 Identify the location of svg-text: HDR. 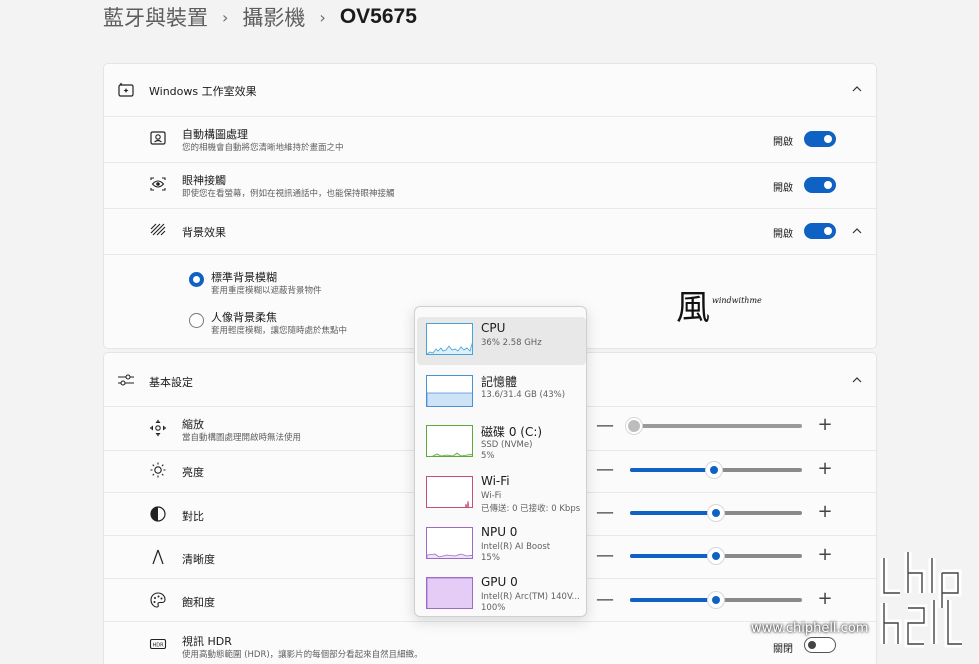
(158, 645).